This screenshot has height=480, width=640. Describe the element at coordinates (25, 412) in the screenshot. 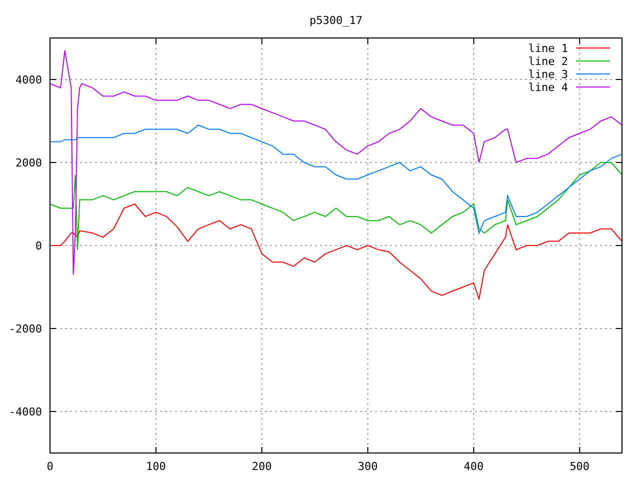

I see `y-tick-label: -4000` at that location.